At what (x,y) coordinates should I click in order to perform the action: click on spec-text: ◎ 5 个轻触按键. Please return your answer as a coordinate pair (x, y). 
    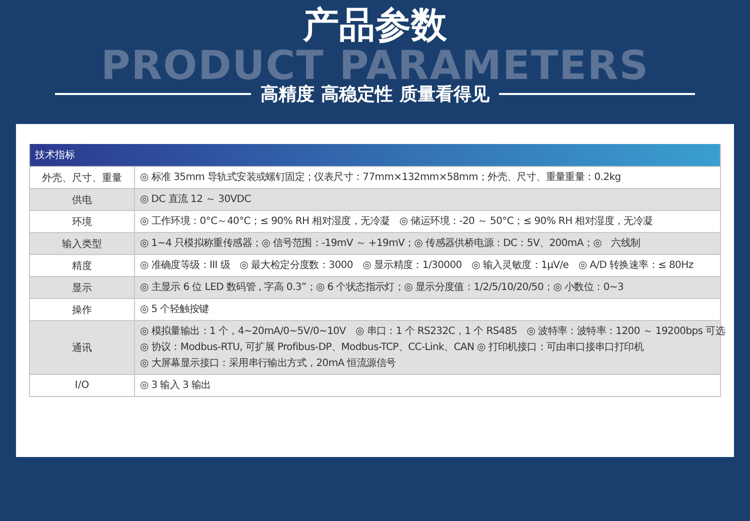
    Looking at the image, I should click on (175, 309).